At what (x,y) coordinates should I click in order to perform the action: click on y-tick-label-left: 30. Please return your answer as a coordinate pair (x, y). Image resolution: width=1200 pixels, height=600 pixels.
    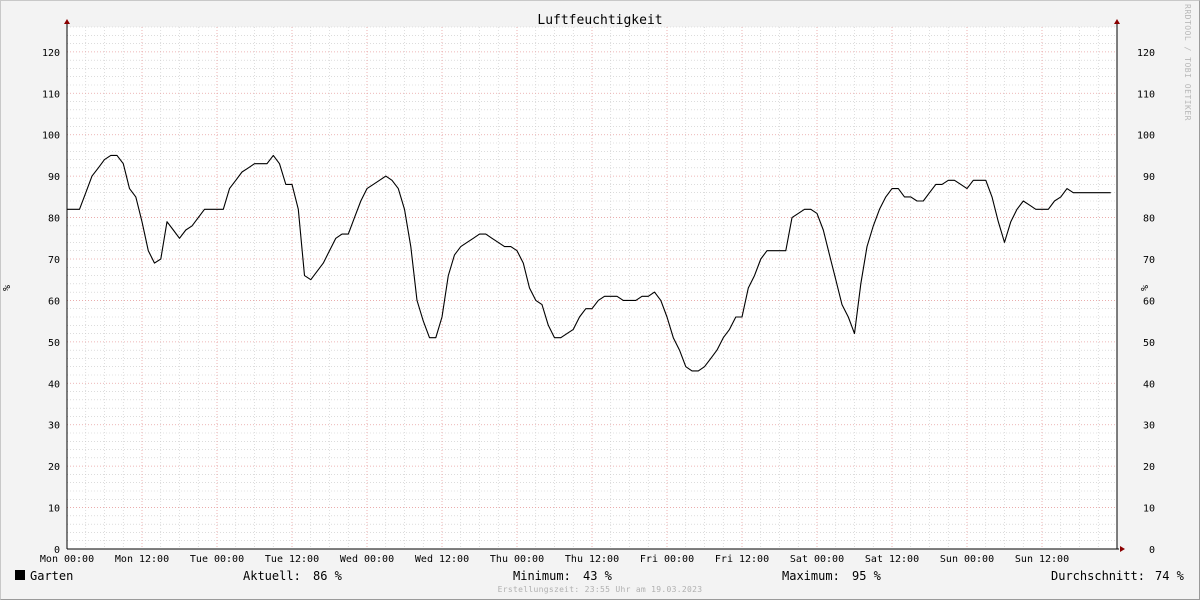
    Looking at the image, I should click on (54, 426).